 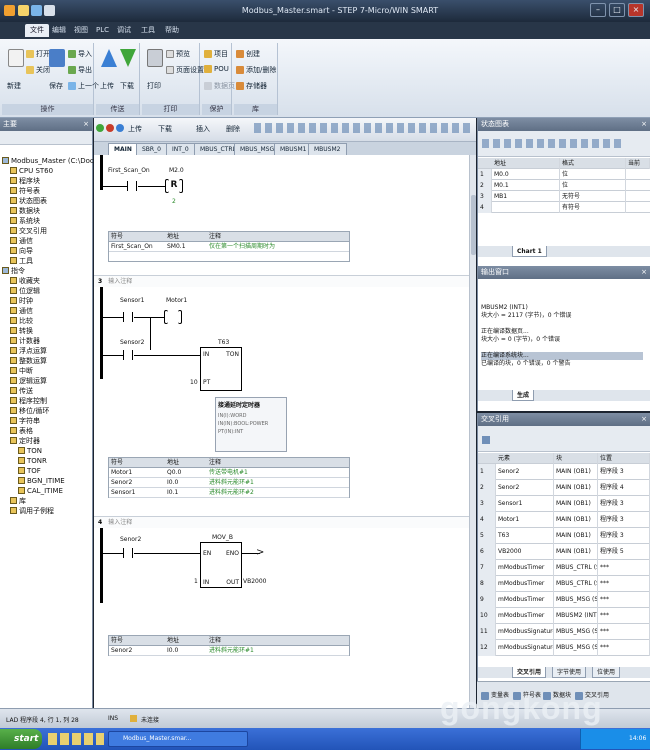 I want to click on tree-item: 程序控制, so click(x=28, y=401).